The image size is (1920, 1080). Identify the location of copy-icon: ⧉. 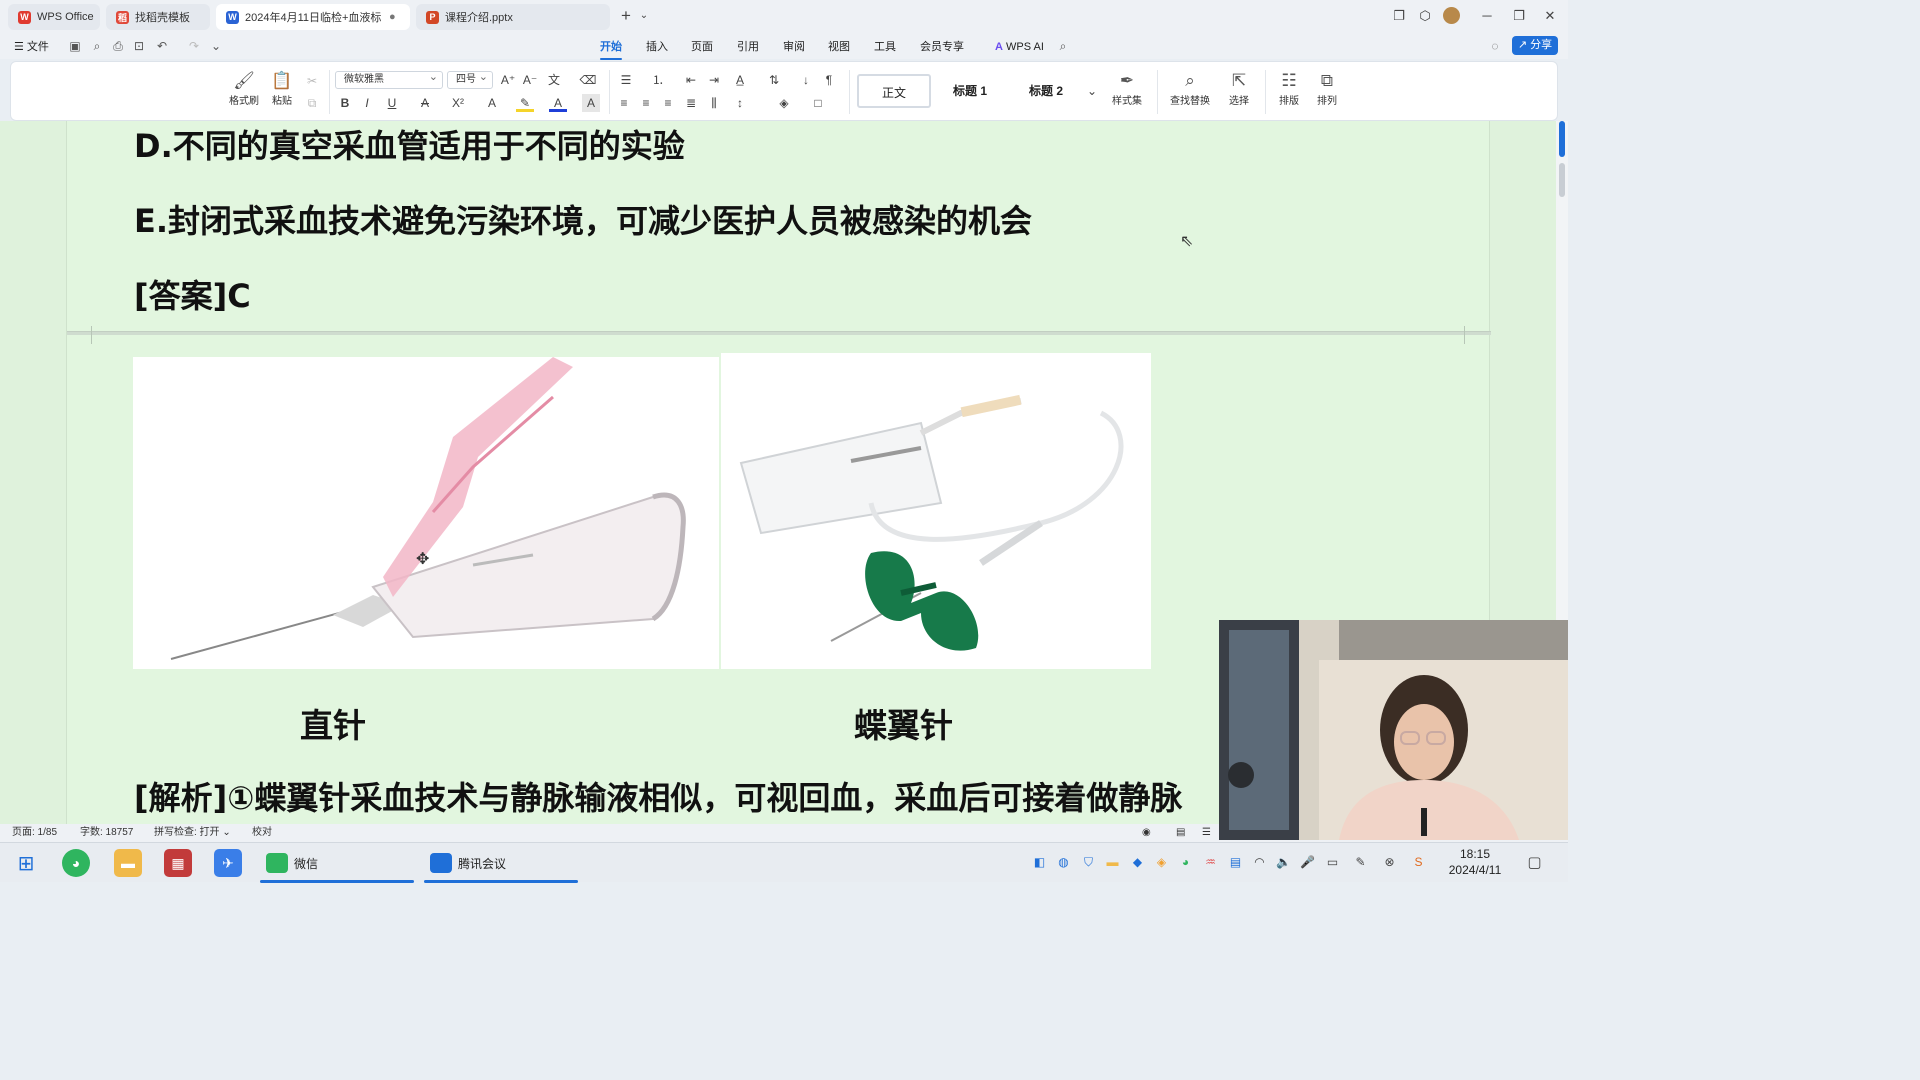
(312, 103).